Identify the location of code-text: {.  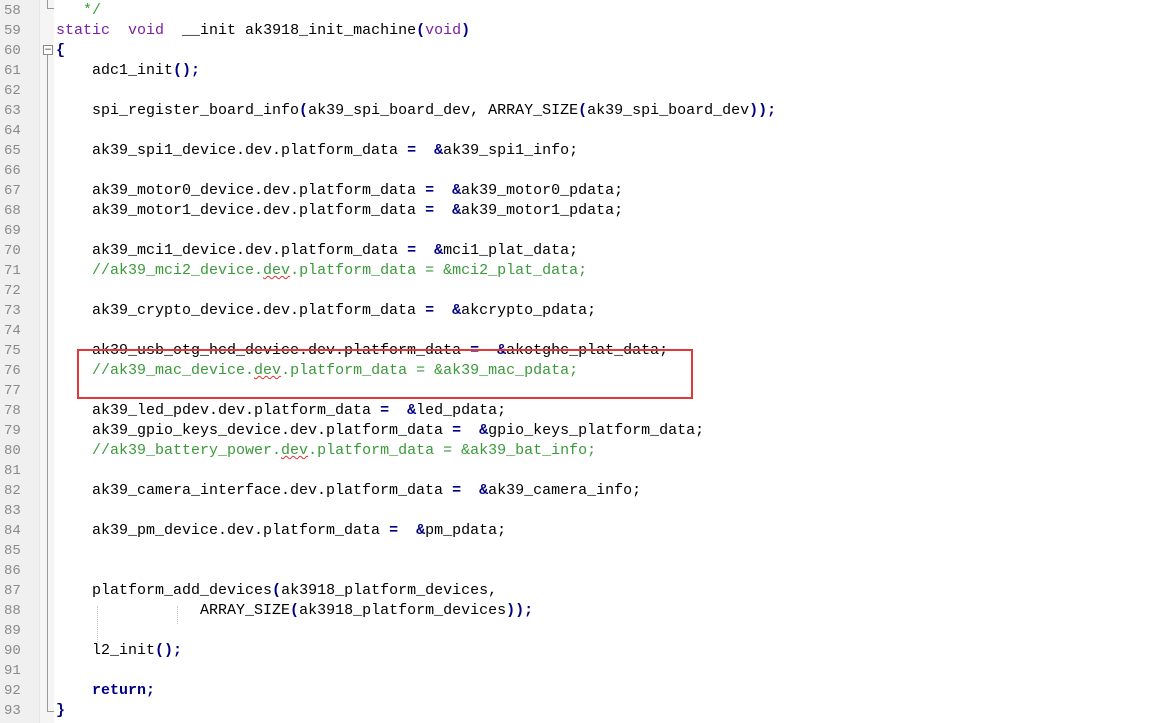
(60, 51).